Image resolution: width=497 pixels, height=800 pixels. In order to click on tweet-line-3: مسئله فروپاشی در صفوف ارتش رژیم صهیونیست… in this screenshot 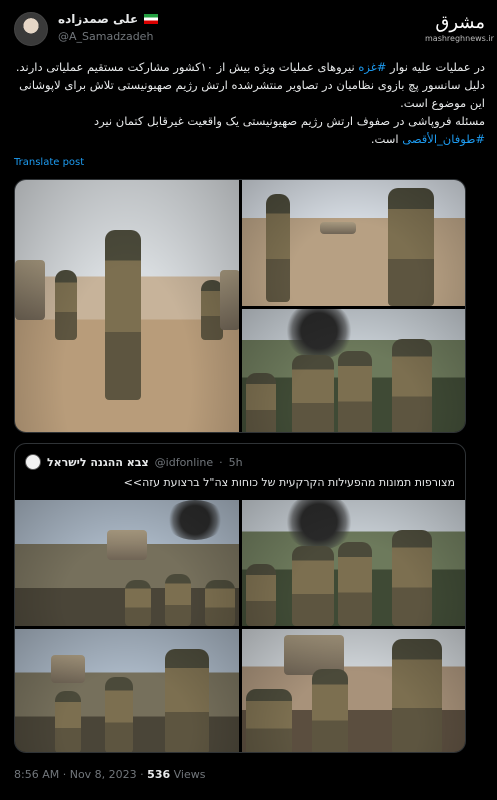, I will do `click(248, 130)`.